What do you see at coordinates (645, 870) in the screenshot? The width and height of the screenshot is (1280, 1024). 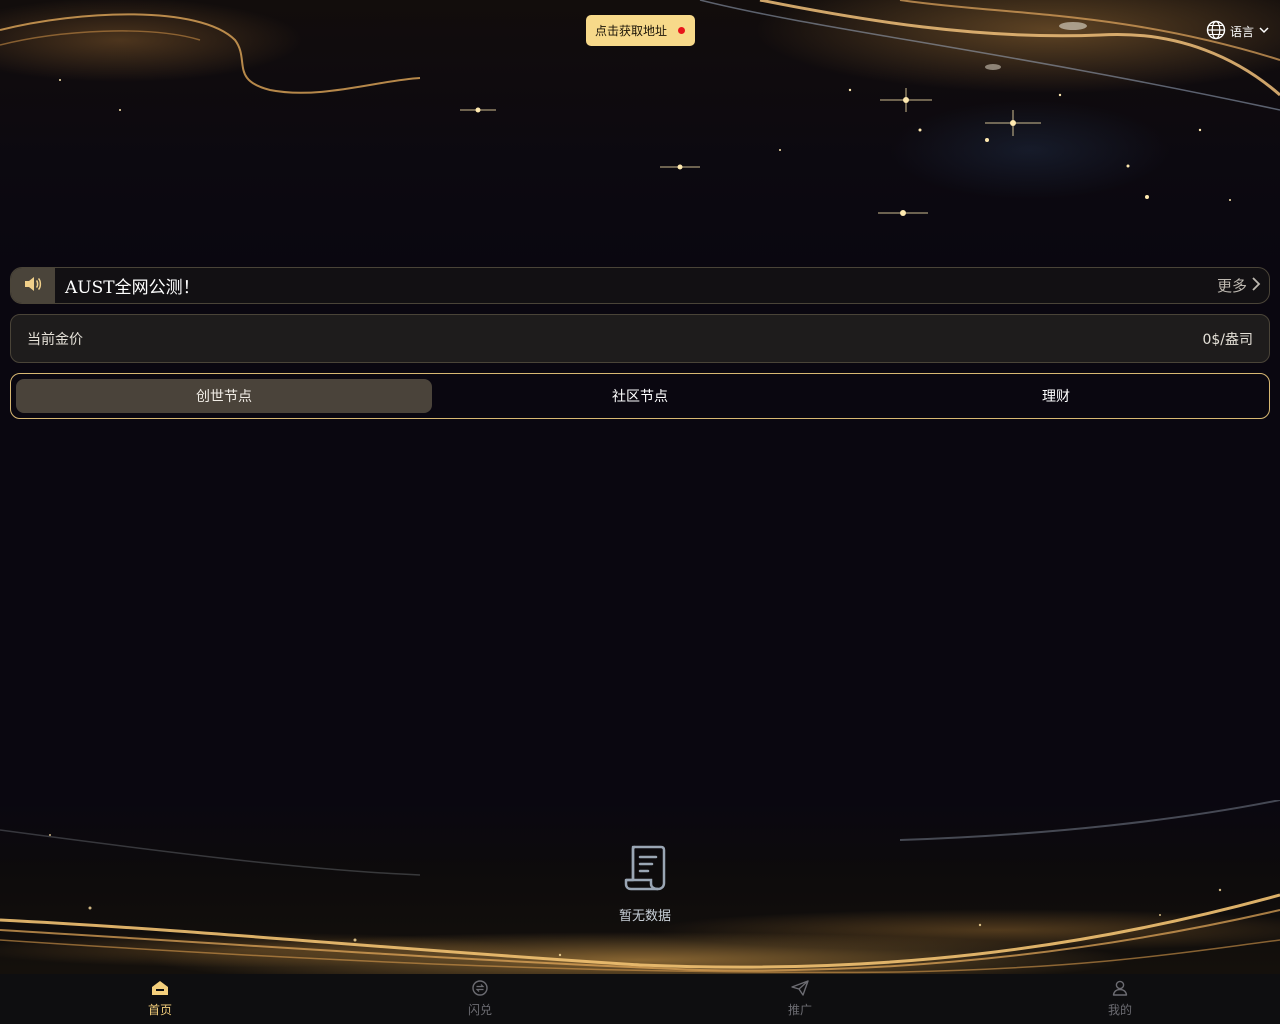 I see `document-icon` at bounding box center [645, 870].